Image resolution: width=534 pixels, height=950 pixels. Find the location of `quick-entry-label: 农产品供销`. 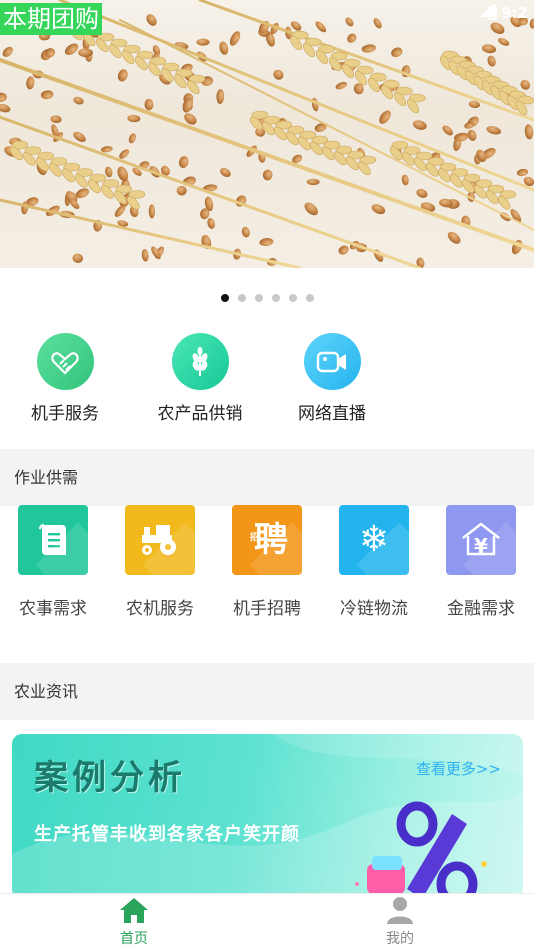

quick-entry-label: 农产品供销 is located at coordinates (200, 414).